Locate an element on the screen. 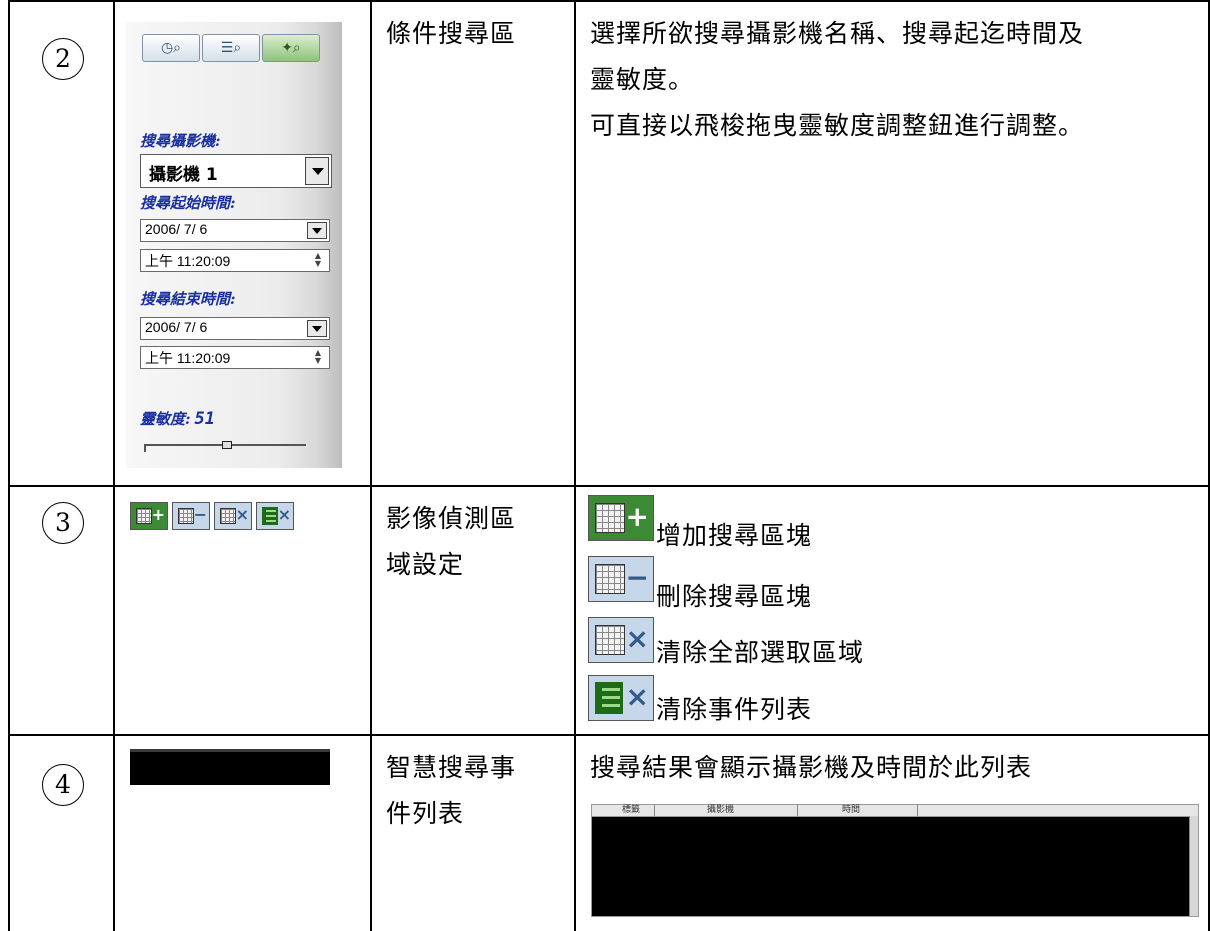  start-time-value: 上午 11:20:09 is located at coordinates (188, 261).